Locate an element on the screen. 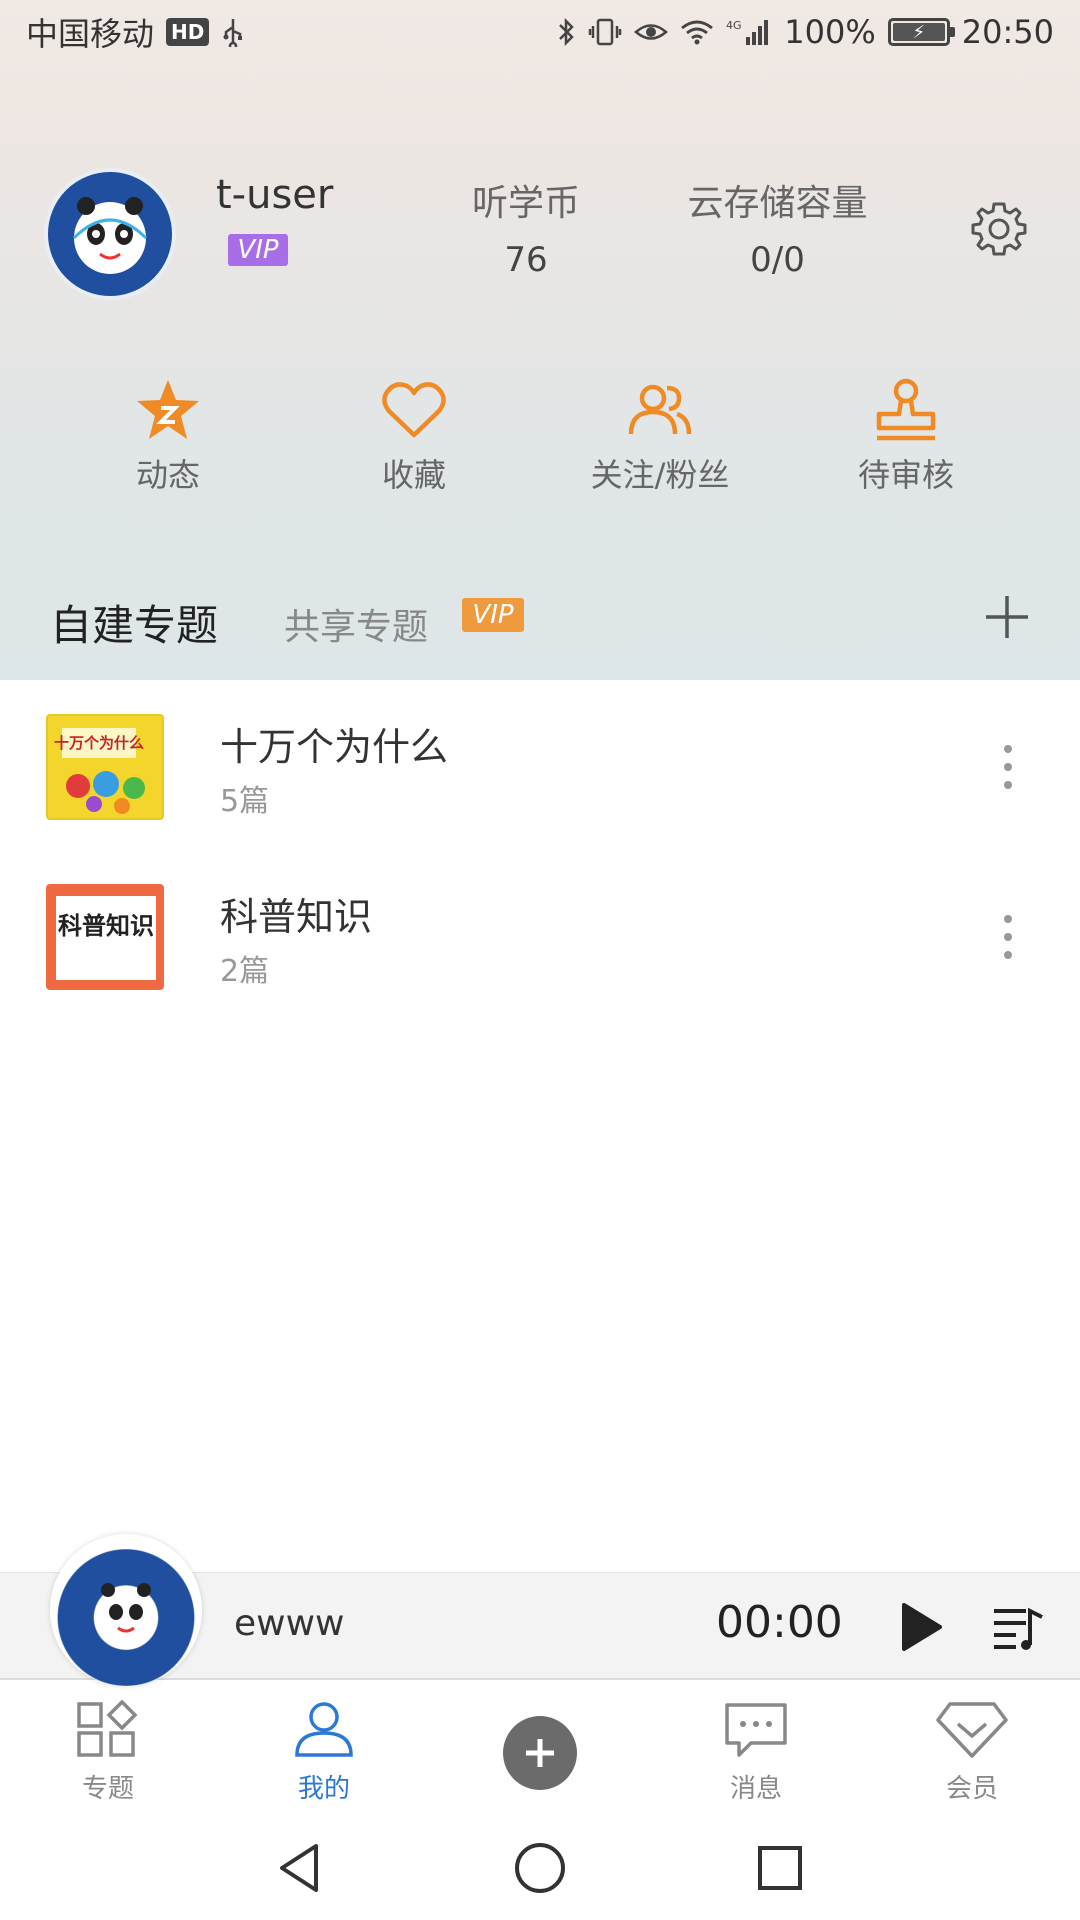 The height and width of the screenshot is (1920, 1080). star-icon is located at coordinates (168, 410).